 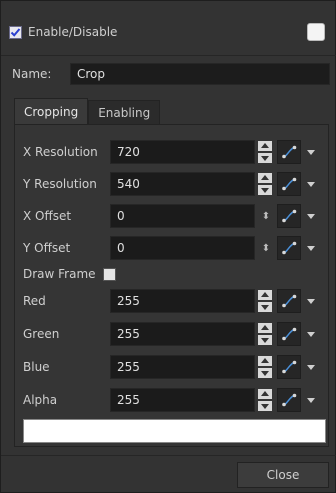 I want to click on tab-enabling-label: Enabling, so click(x=124, y=113).